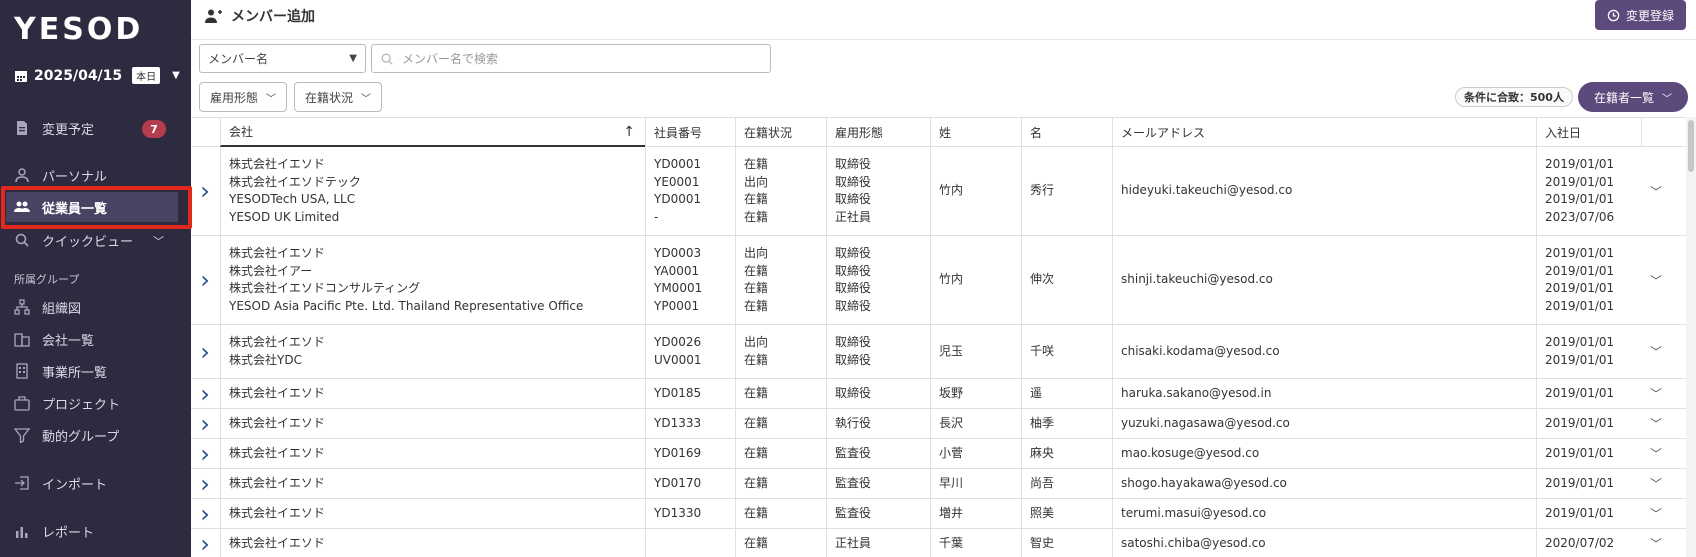  What do you see at coordinates (54, 128) in the screenshot?
I see `sidebar-item-scheduled-changes: 変更予定` at bounding box center [54, 128].